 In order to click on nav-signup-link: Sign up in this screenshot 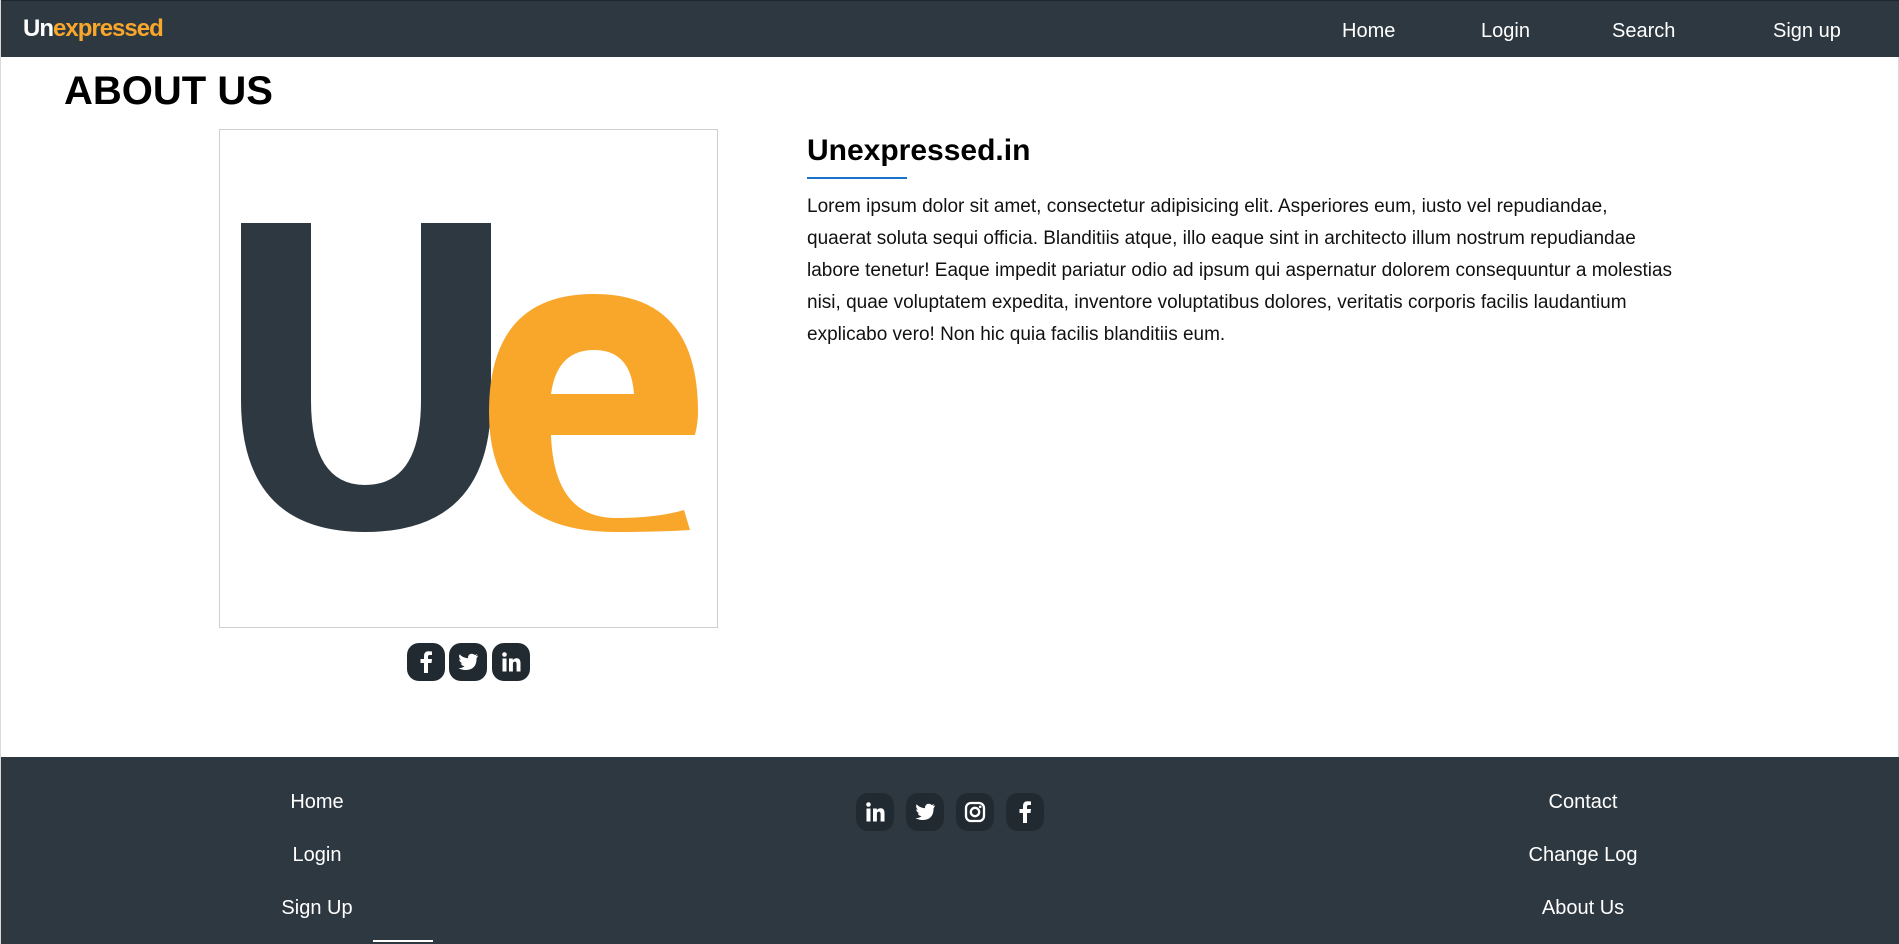, I will do `click(1807, 31)`.